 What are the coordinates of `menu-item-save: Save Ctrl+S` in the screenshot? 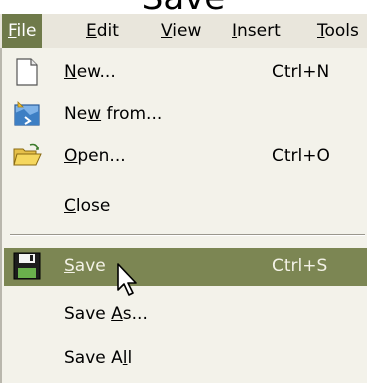 It's located at (185, 267).